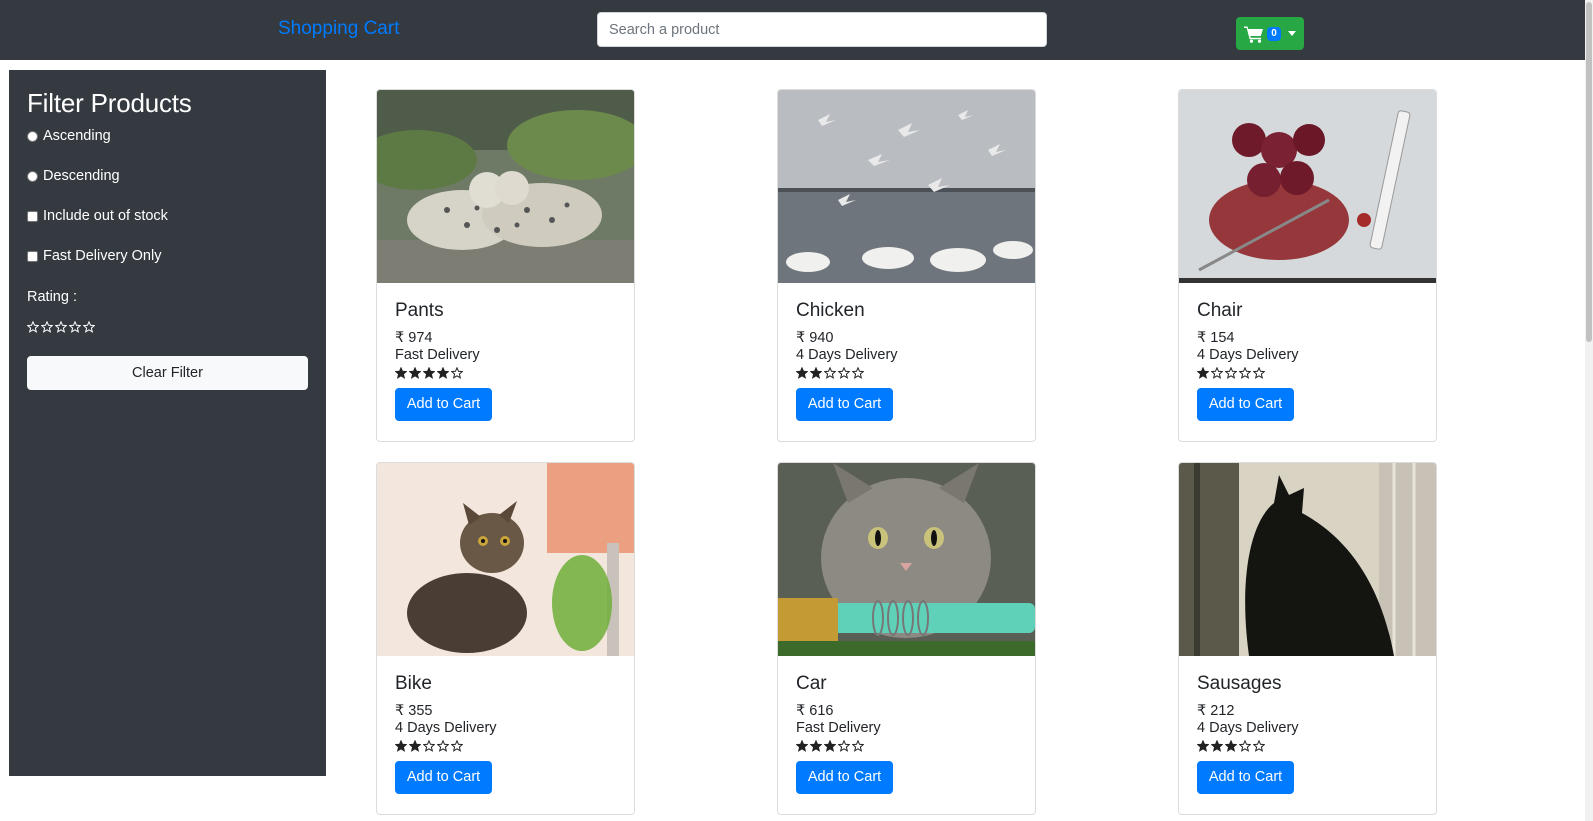  I want to click on product-title: Chicken, so click(830, 310).